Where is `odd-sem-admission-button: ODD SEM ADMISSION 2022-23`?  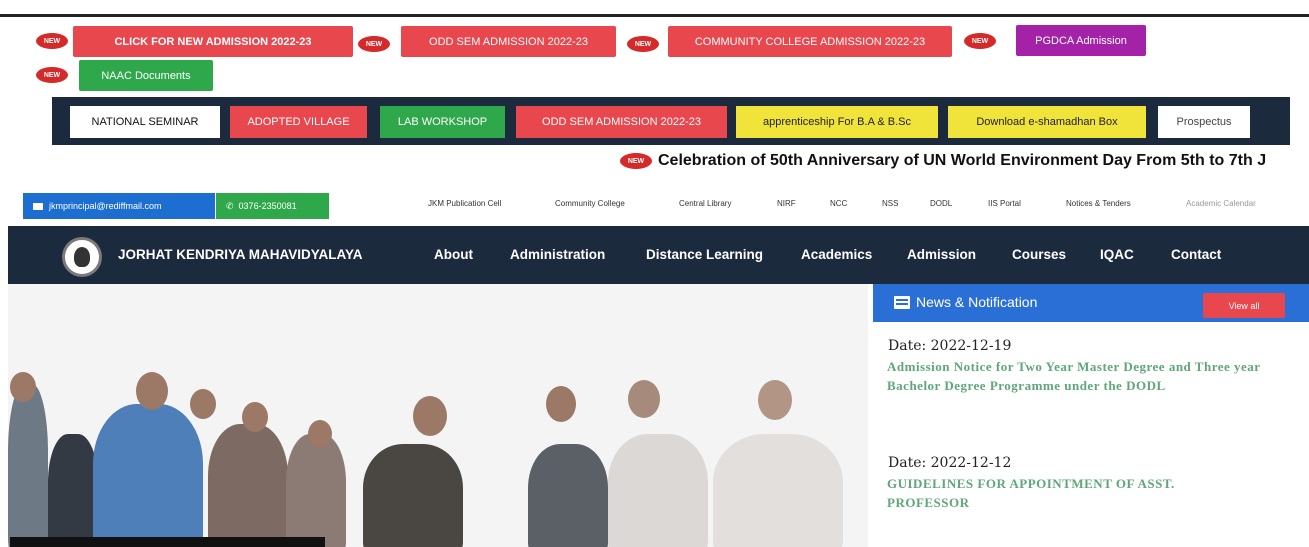 odd-sem-admission-button: ODD SEM ADMISSION 2022-23 is located at coordinates (508, 41).